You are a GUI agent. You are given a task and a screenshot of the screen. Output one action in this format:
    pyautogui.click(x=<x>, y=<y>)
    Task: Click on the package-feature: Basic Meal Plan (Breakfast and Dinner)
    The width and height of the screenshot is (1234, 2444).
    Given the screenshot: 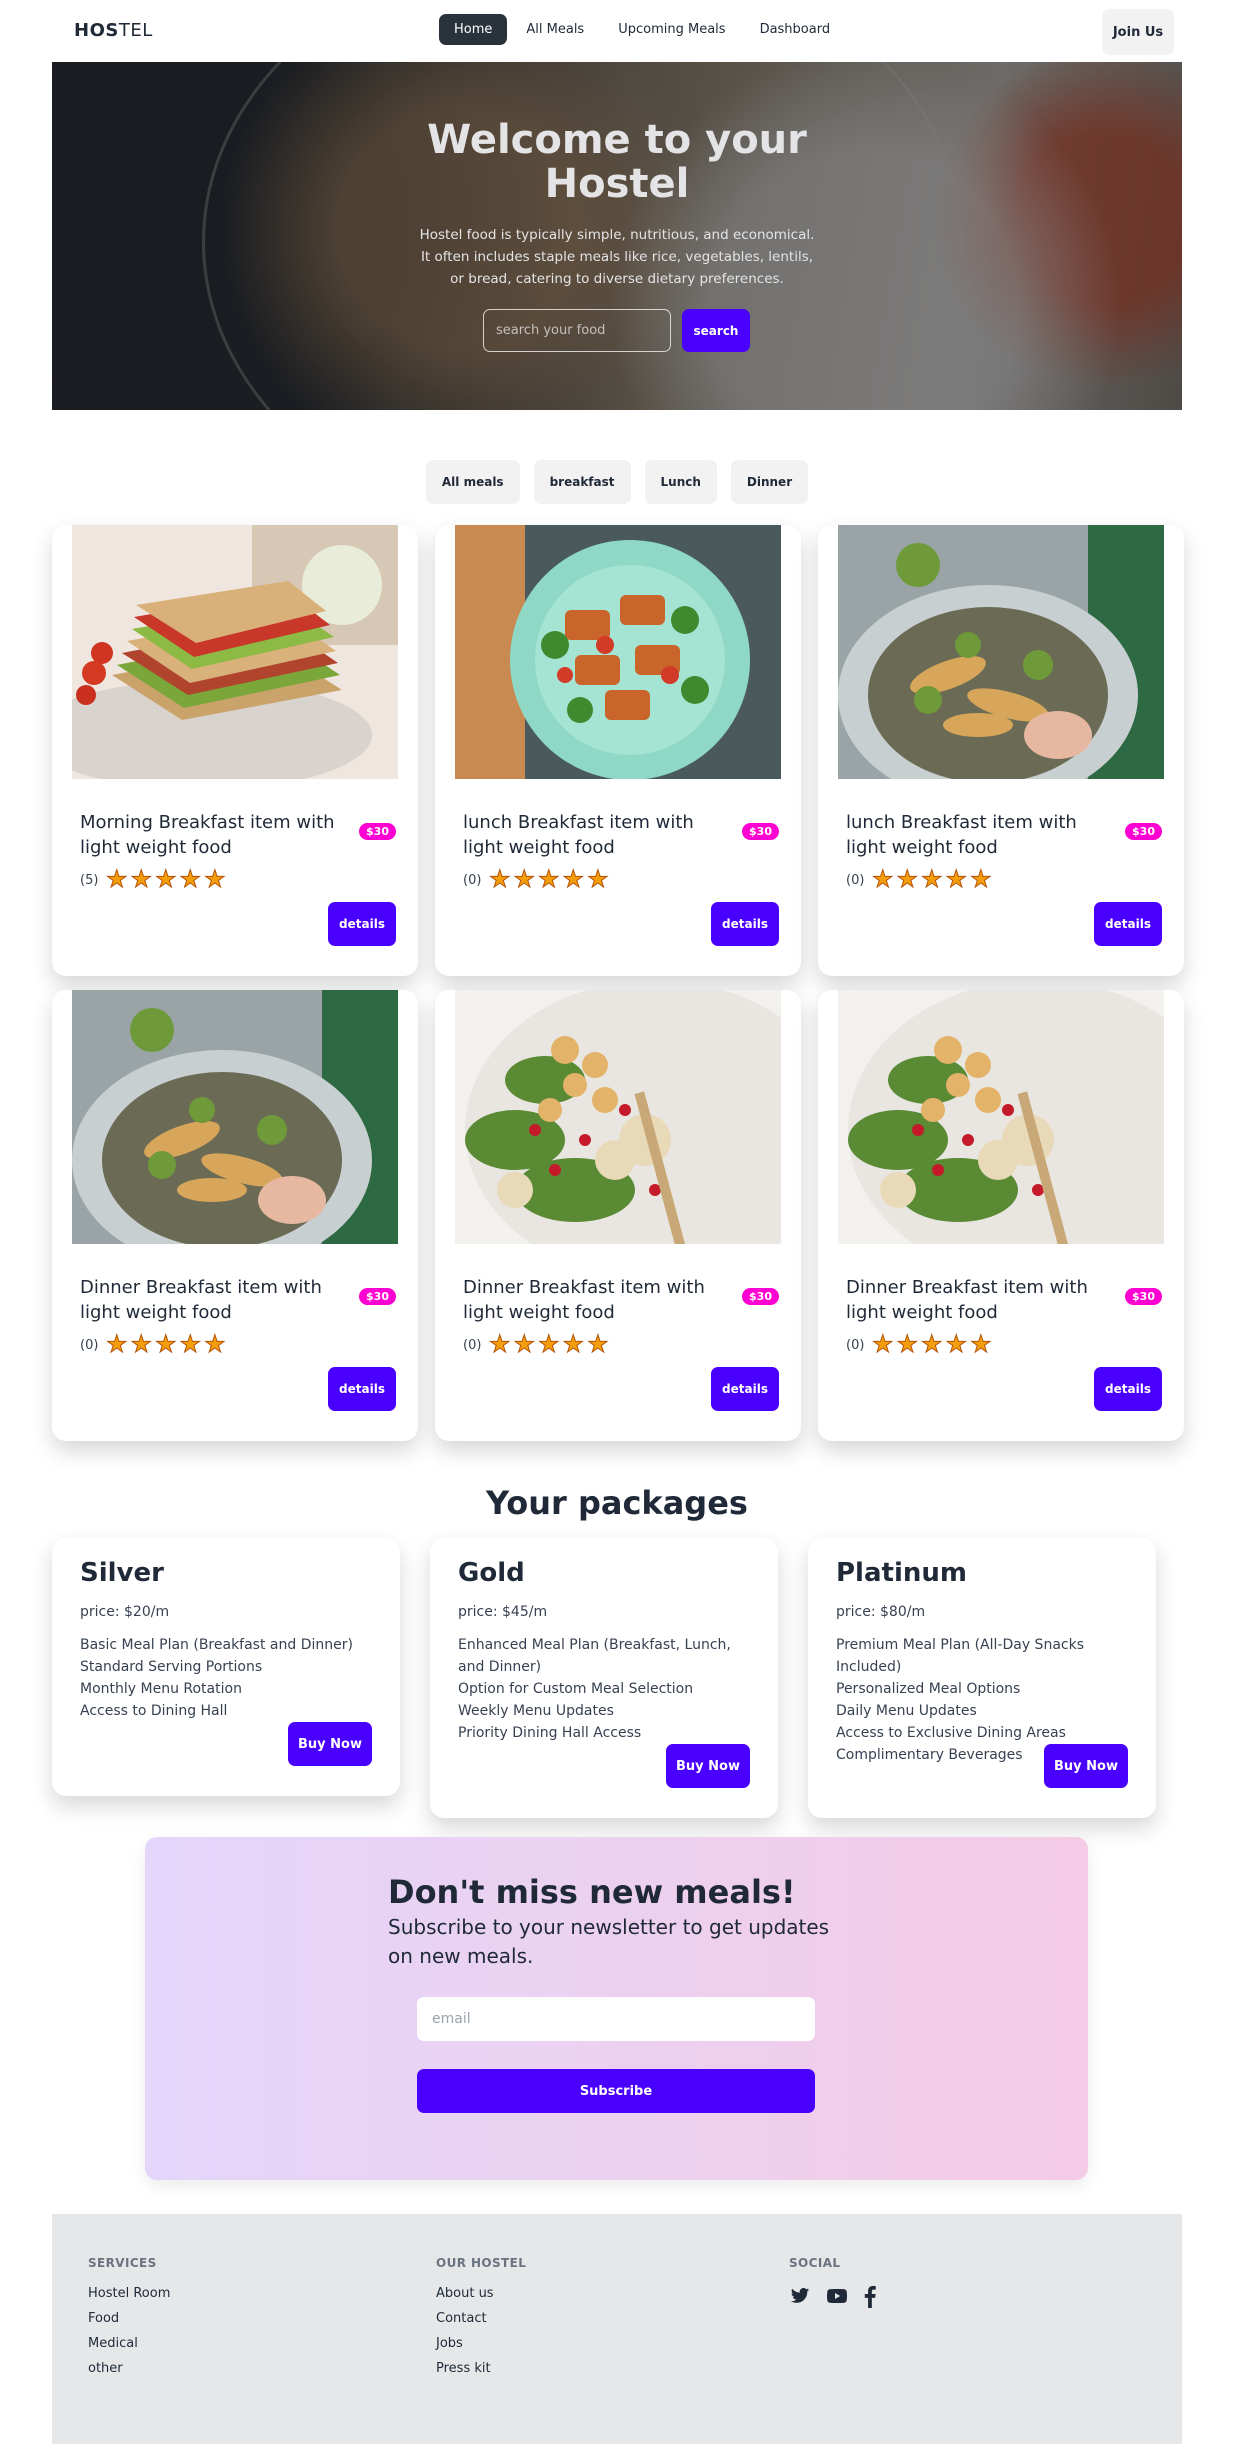 What is the action you would take?
    pyautogui.click(x=216, y=1645)
    